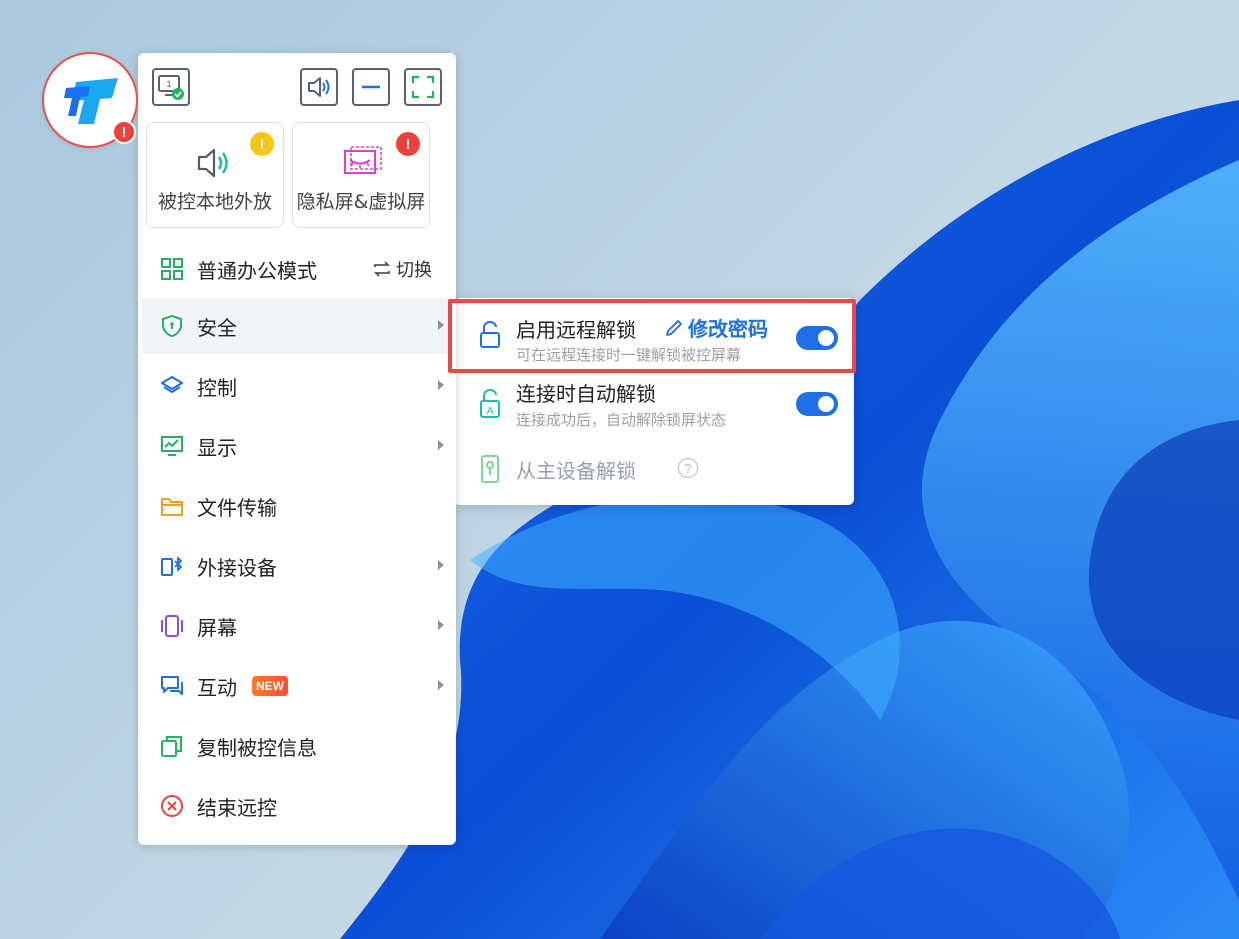 This screenshot has height=939, width=1239. I want to click on chat-bubbles-icon, so click(172, 685).